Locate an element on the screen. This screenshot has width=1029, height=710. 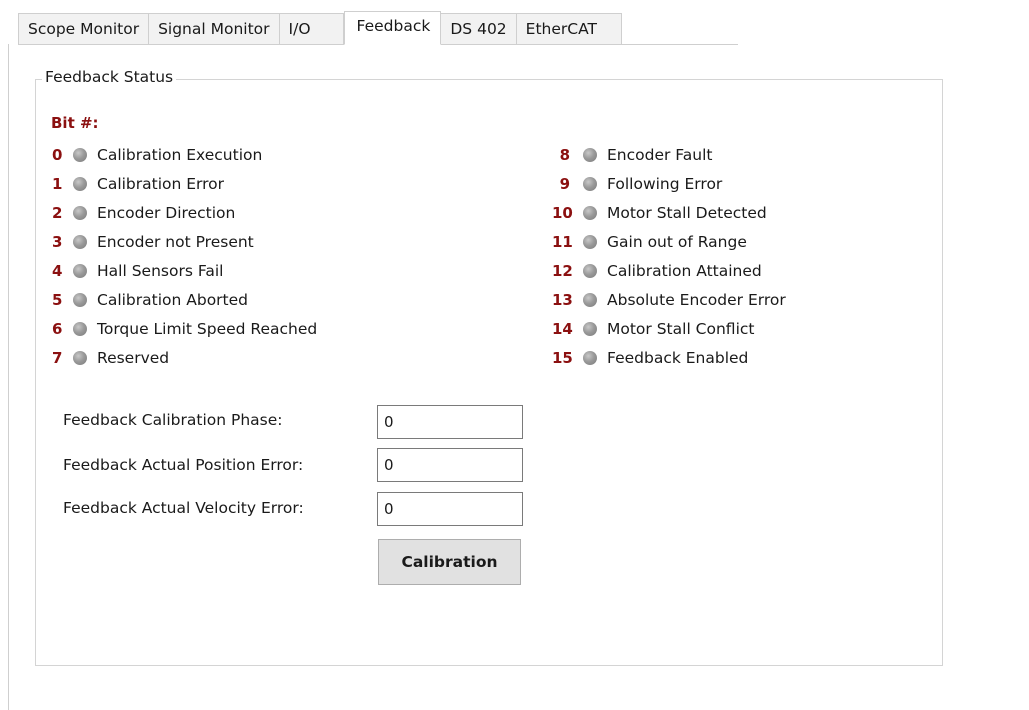
bit-row-15: 15 Feedback Enabled is located at coordinates (650, 358).